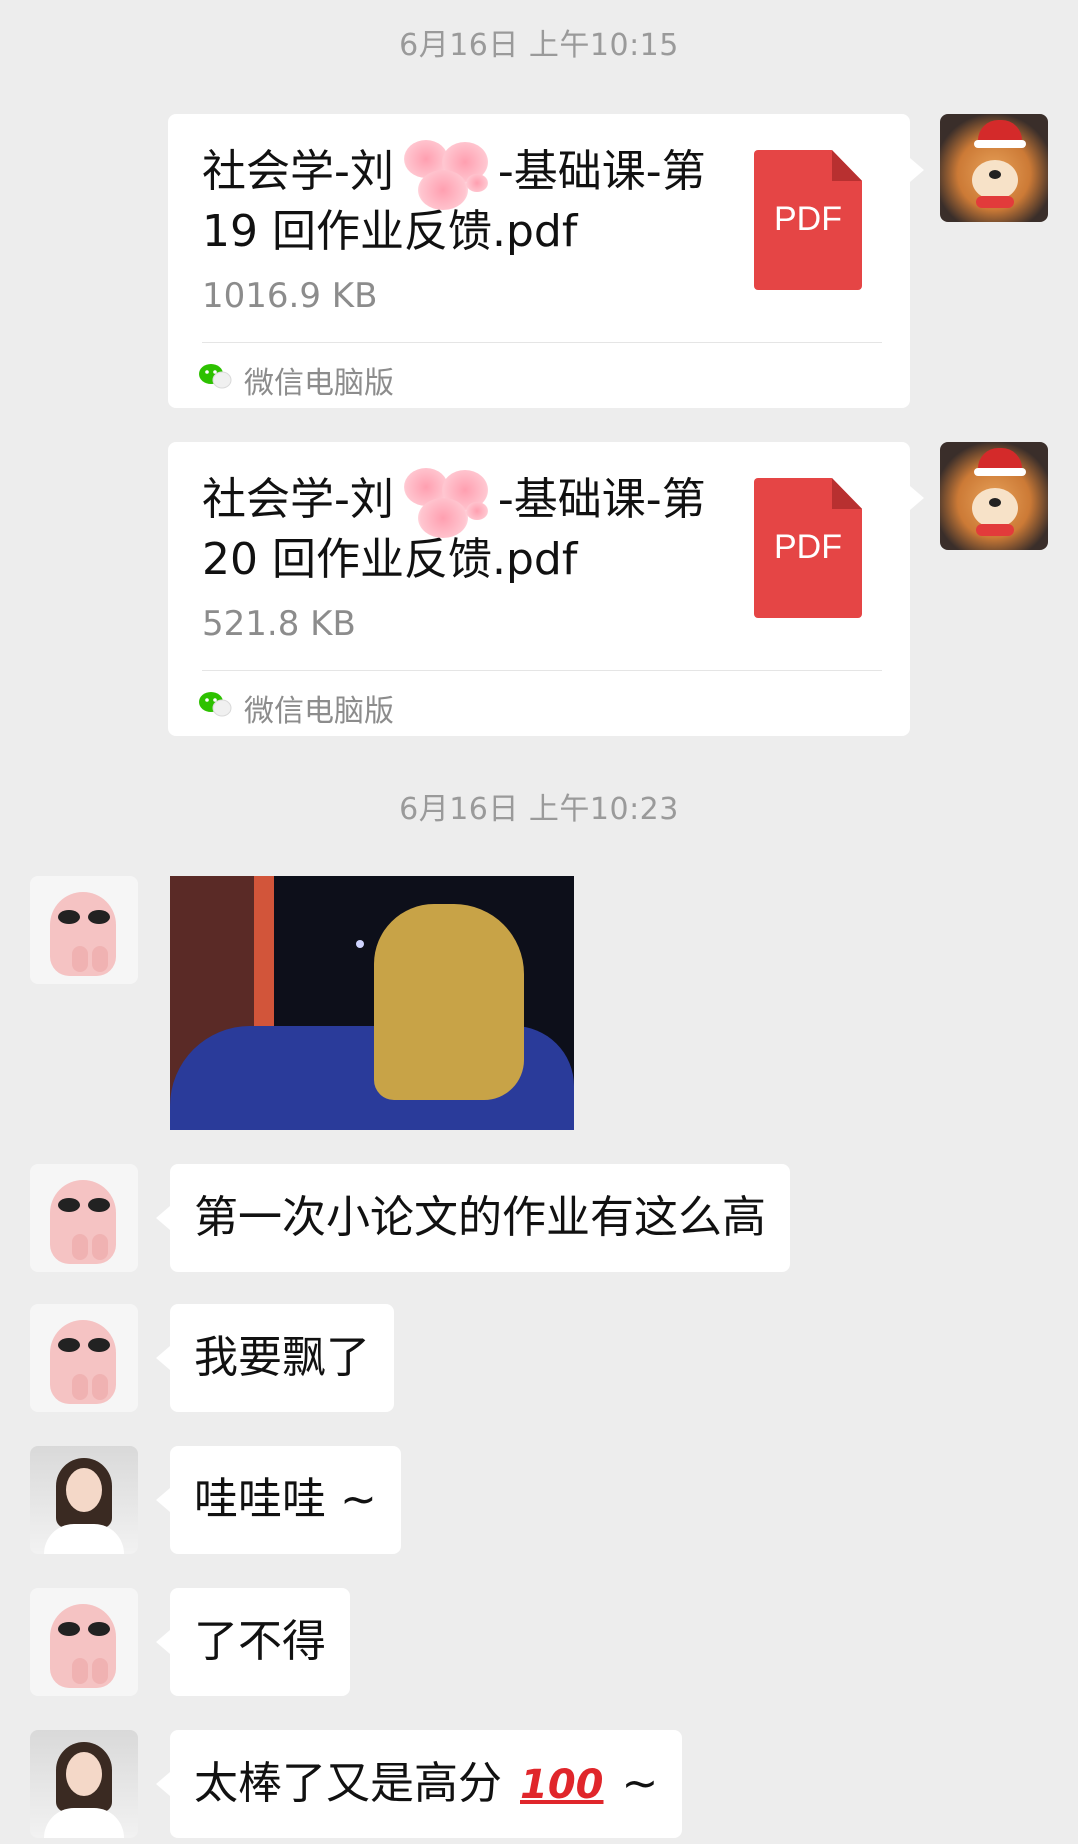  What do you see at coordinates (290, 296) in the screenshot?
I see `file-size: 1016.9 KB` at bounding box center [290, 296].